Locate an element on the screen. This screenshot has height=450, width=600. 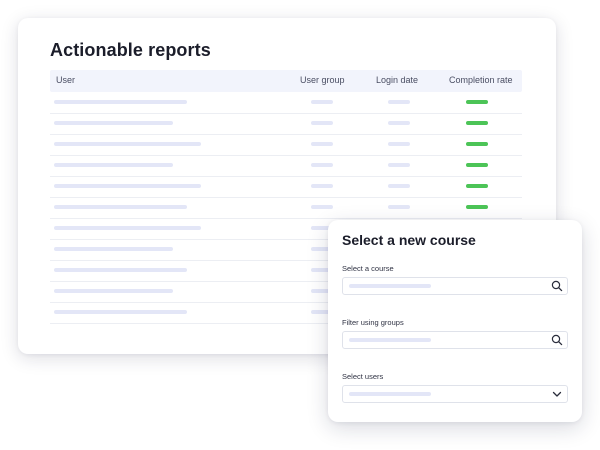
dialog-title: Select a new course is located at coordinates (409, 240).